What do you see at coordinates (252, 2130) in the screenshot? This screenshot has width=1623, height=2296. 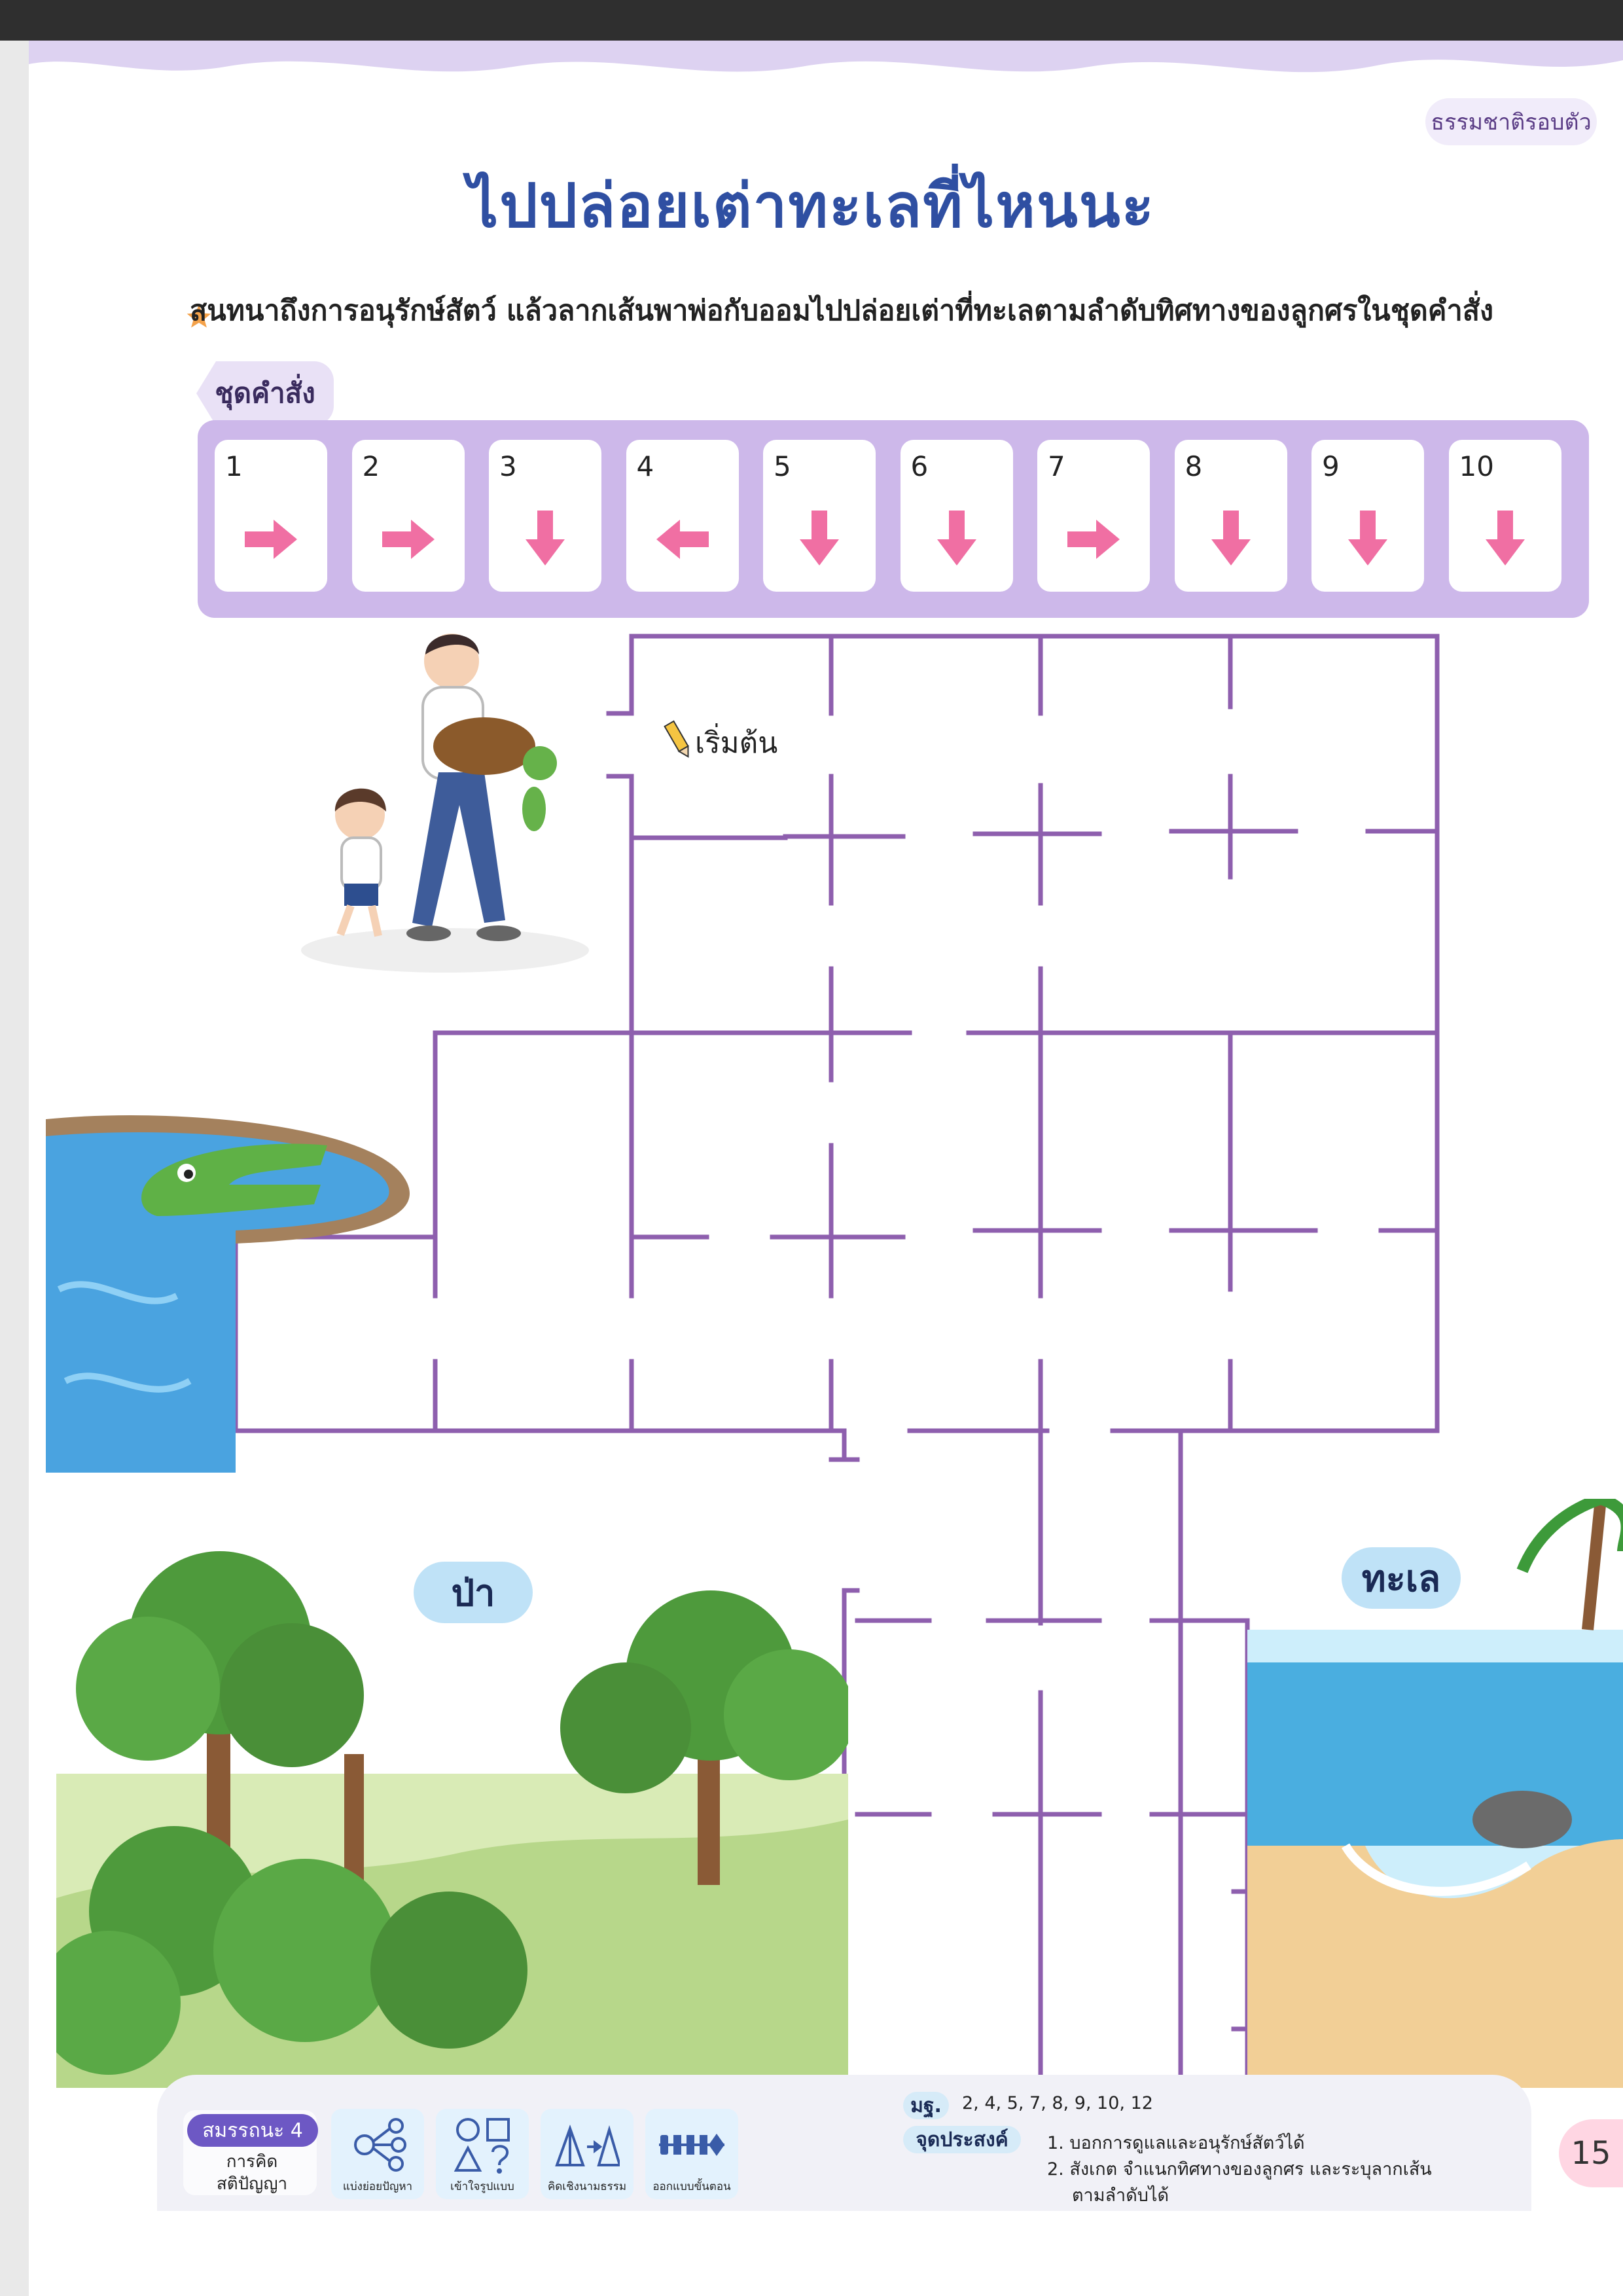 I see `competency-title: สมรรถนะ 4` at bounding box center [252, 2130].